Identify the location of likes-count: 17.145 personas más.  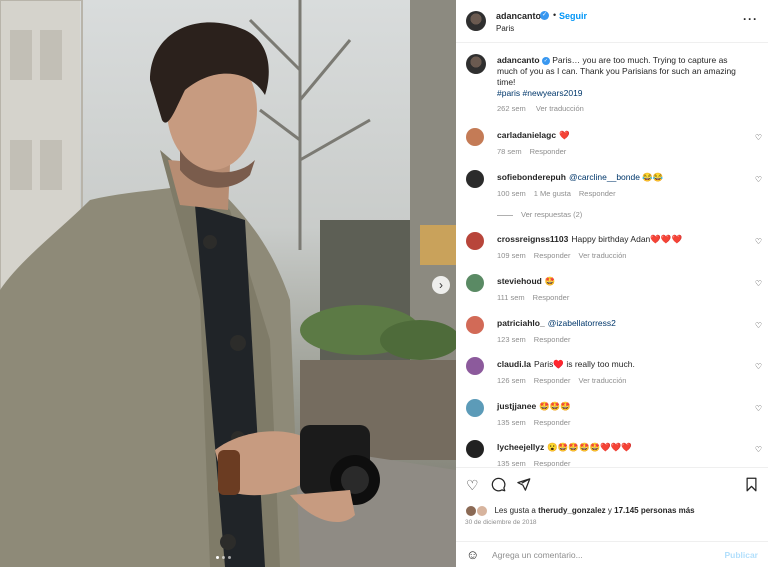
(654, 510).